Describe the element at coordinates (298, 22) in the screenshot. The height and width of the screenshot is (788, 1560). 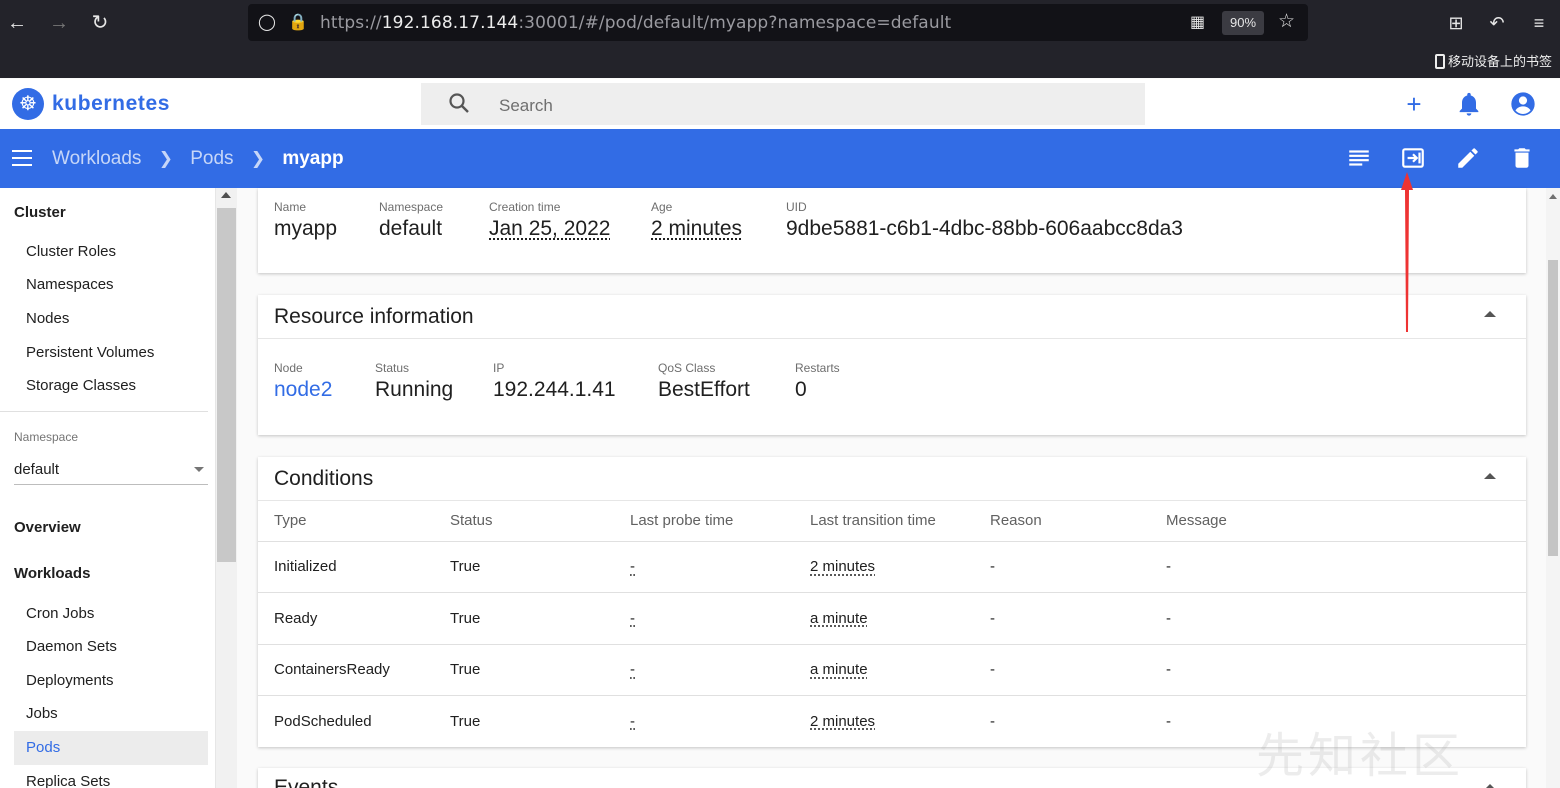
I see `lock-icon: 🔒` at that location.